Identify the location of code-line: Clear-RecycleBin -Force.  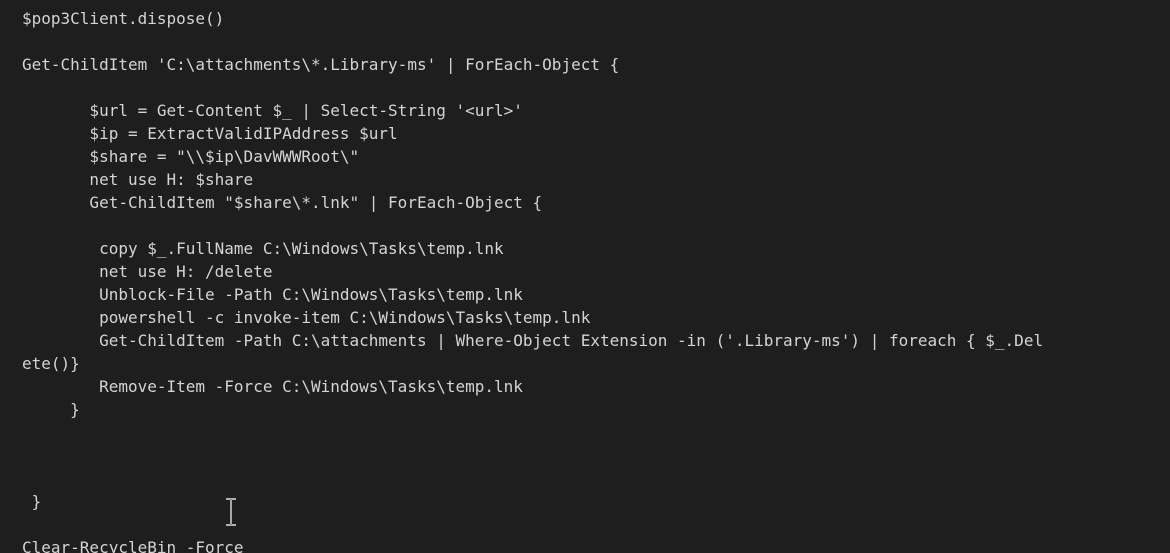
(133, 545).